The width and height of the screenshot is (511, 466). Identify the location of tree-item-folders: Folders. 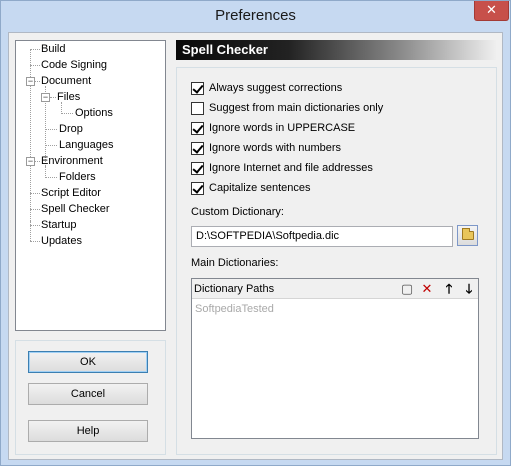
(77, 177).